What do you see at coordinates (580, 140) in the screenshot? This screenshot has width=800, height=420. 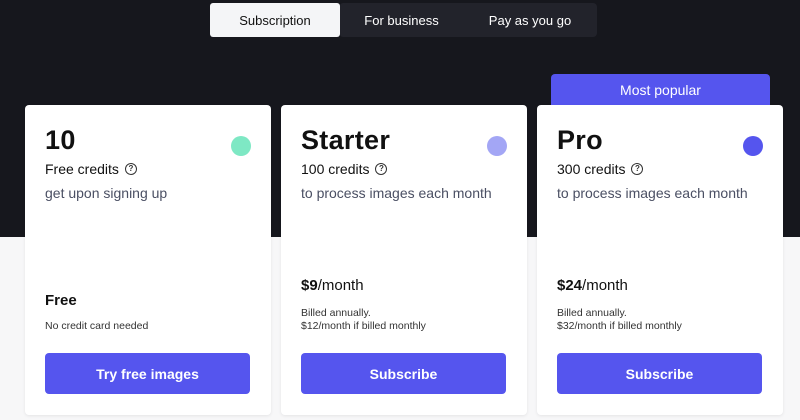 I see `plan-name: Pro` at bounding box center [580, 140].